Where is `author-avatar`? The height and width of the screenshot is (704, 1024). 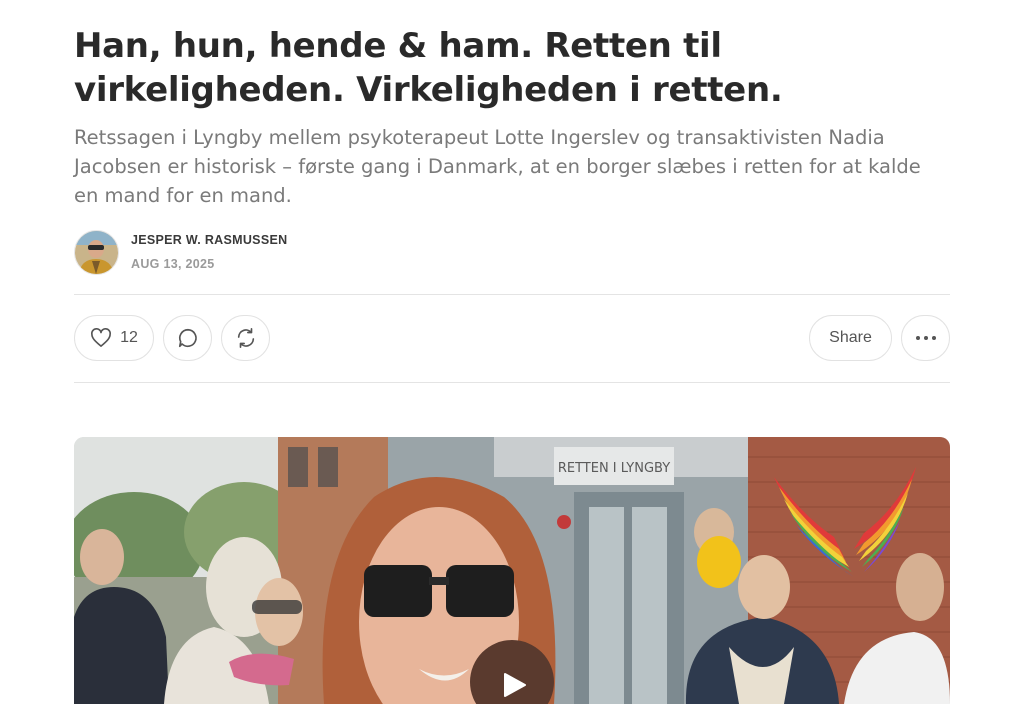
author-avatar is located at coordinates (96, 252).